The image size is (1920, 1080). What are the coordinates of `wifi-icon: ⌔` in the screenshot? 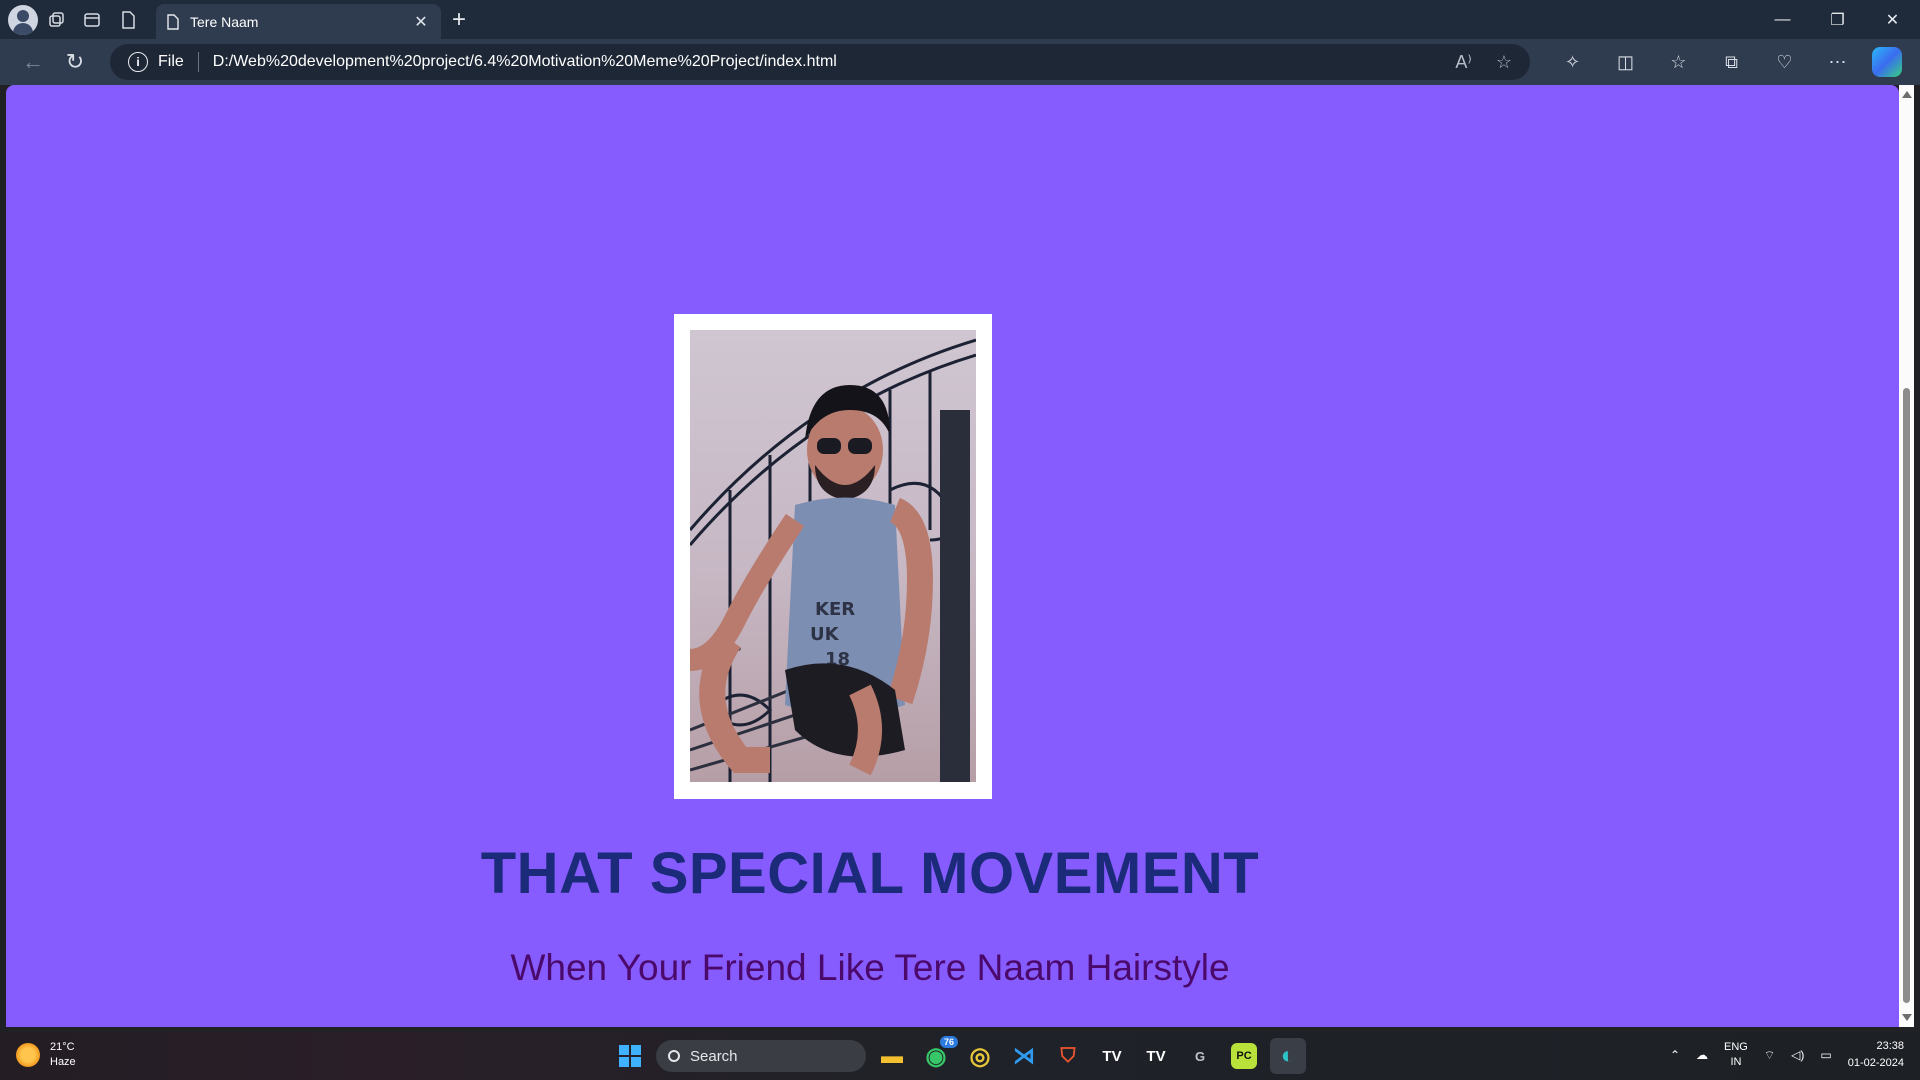 It's located at (1769, 1055).